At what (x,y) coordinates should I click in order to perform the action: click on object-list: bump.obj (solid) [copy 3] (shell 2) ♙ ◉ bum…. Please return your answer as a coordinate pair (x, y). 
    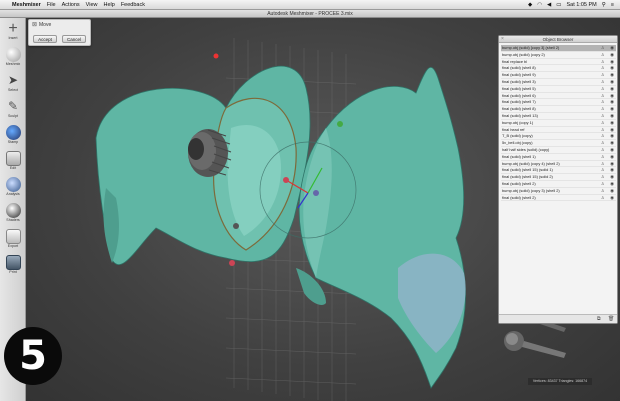
    Looking at the image, I should click on (558, 123).